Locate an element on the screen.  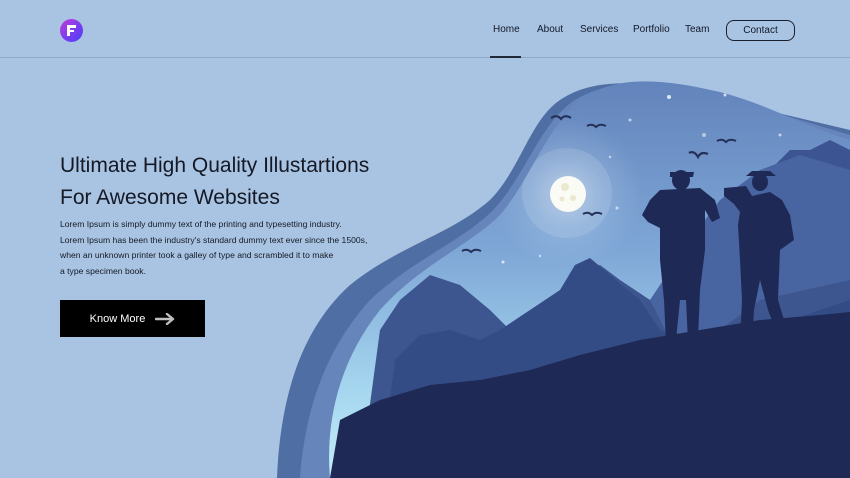
hero-title-line: Ultimate High Quality Illustartions is located at coordinates (215, 165).